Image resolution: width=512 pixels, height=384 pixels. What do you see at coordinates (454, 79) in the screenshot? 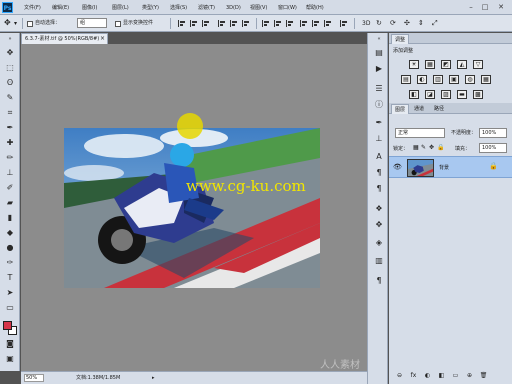
I see `photo-filter-icon: ▣` at bounding box center [454, 79].